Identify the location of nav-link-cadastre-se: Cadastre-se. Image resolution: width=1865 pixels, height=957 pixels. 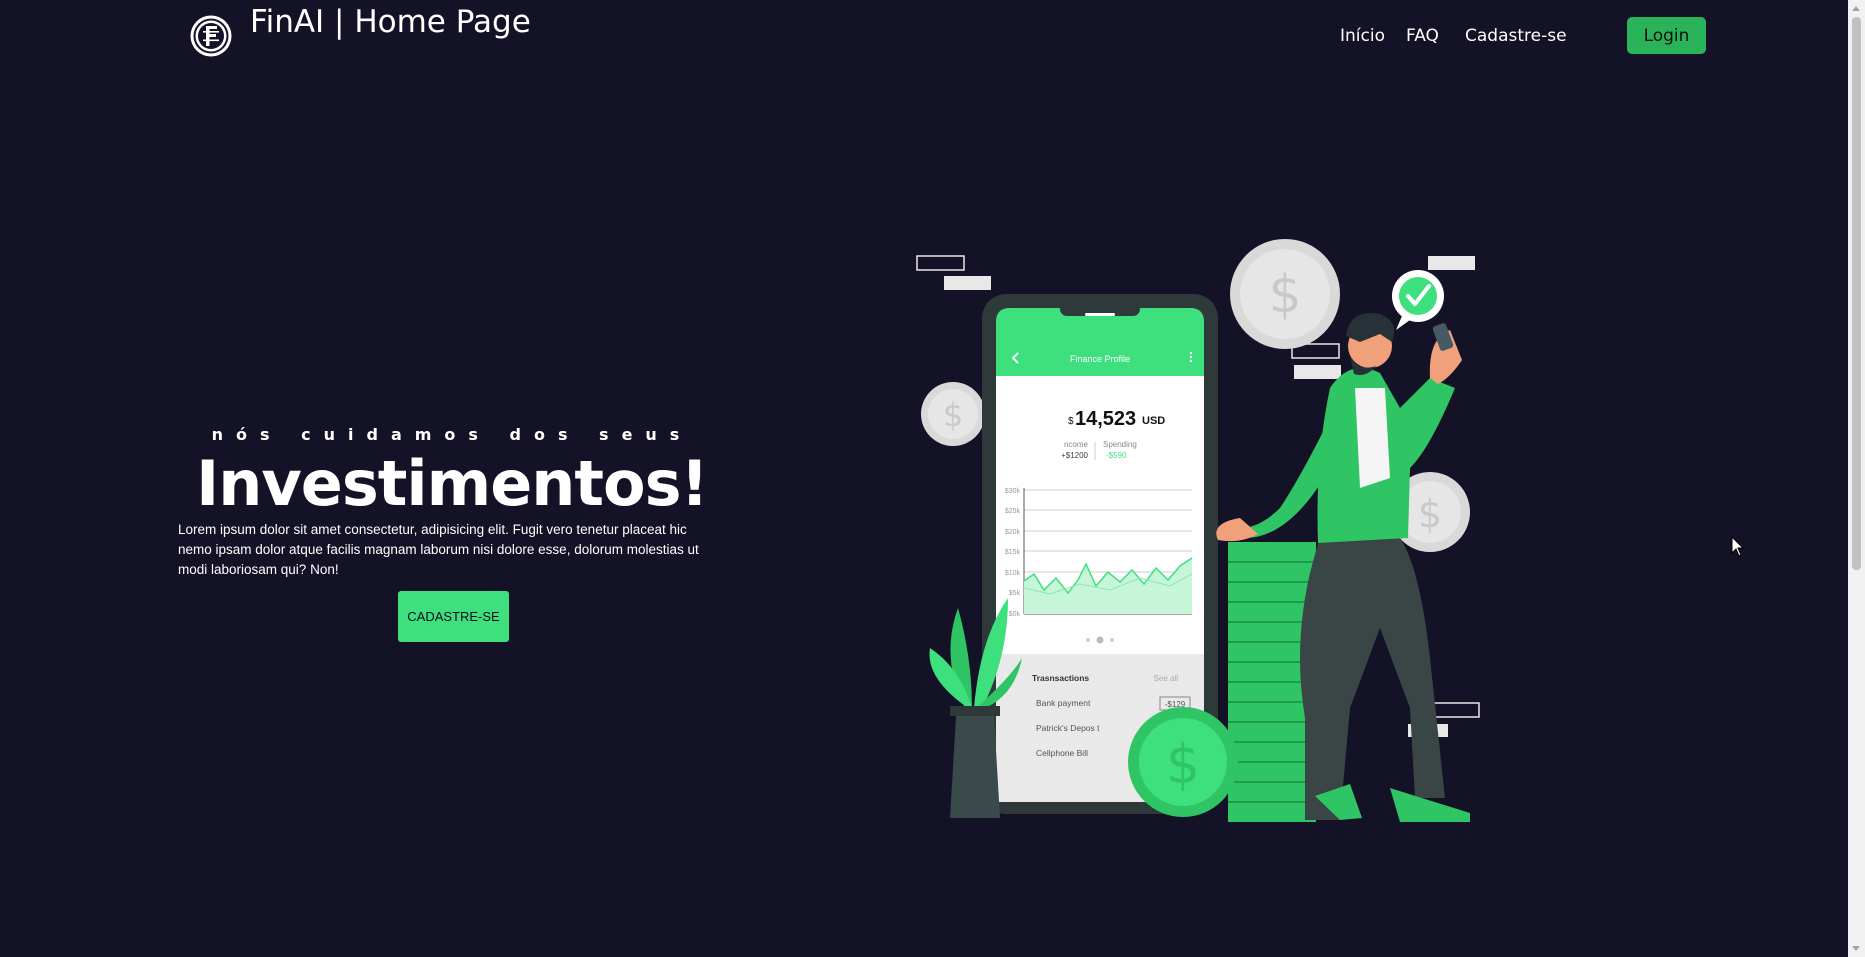
(1516, 36).